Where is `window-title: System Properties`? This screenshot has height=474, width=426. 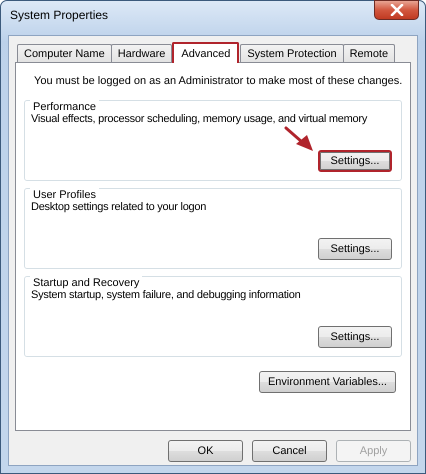
window-title: System Properties is located at coordinates (59, 15).